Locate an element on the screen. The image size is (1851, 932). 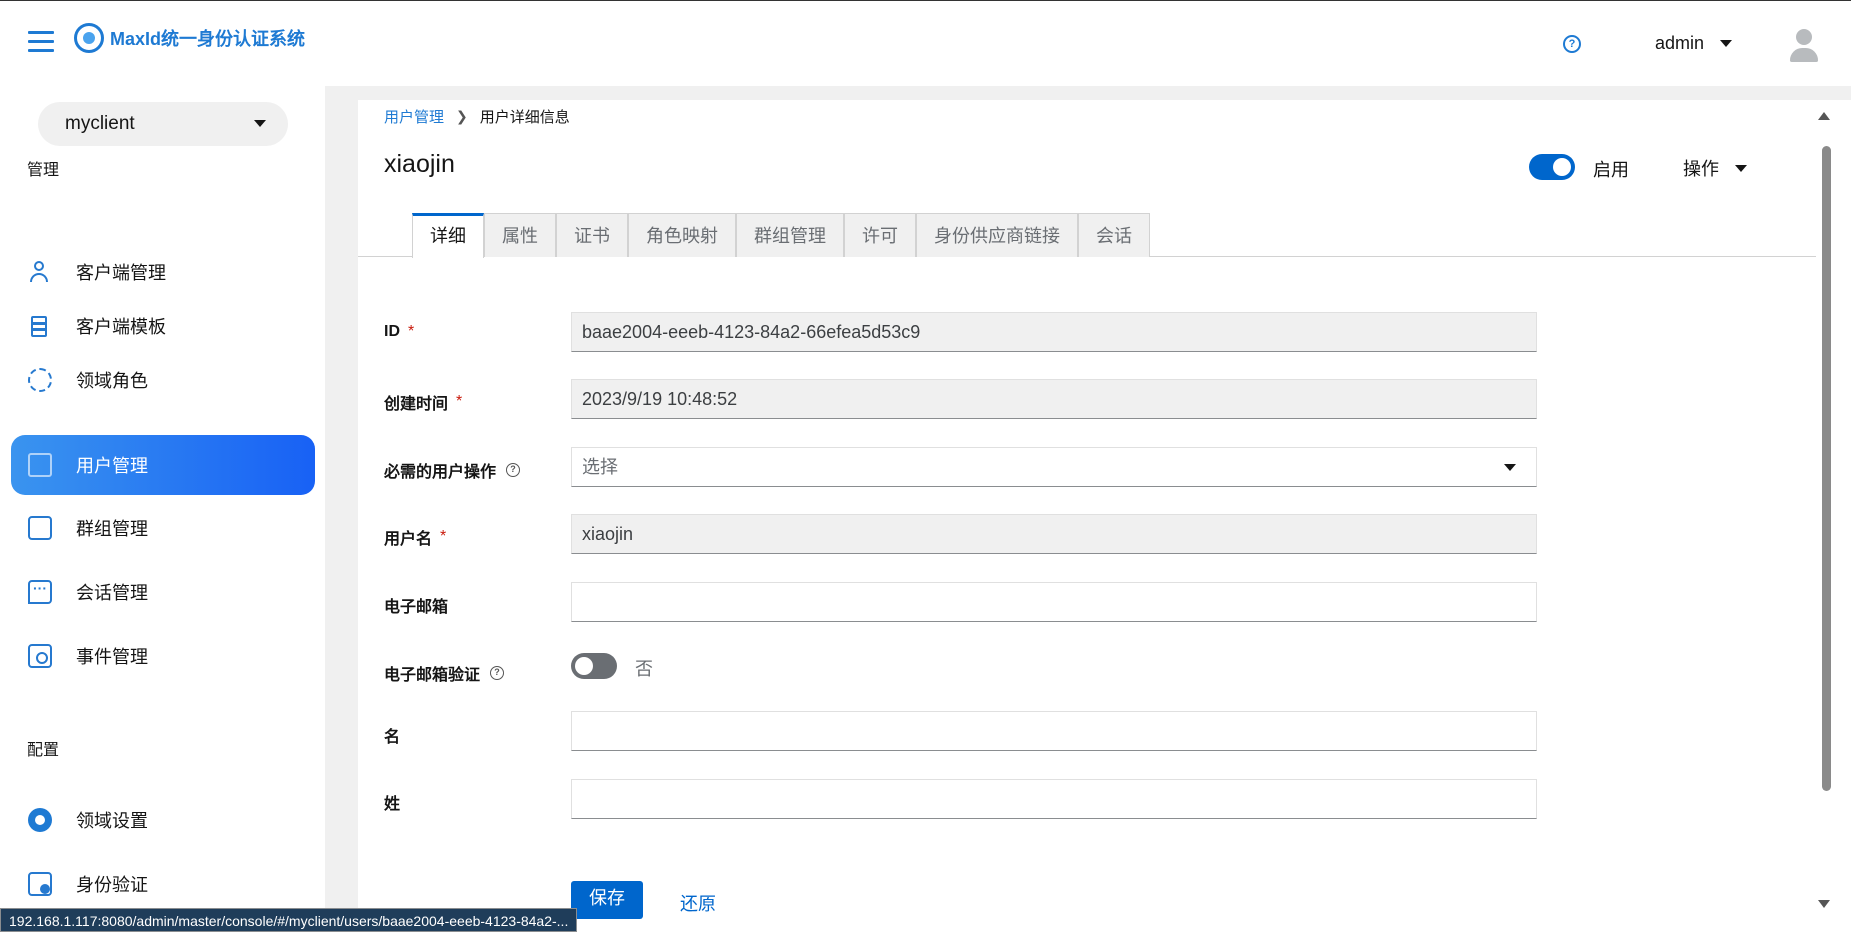
tab-bar: 详细 属性 证书 角色映射 群组管理 许可 身份供应商链接 会话 is located at coordinates (1087, 235).